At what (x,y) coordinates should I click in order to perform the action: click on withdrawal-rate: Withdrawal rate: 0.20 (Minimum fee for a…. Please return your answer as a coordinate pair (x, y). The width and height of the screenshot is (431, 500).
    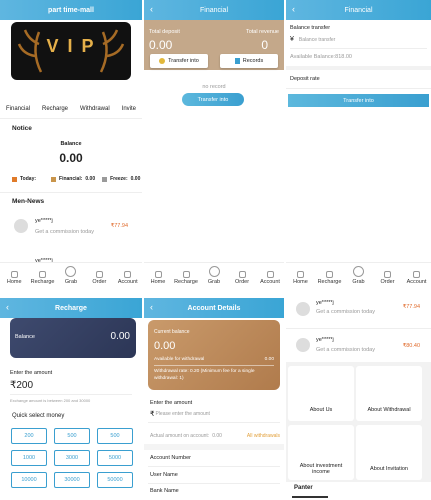
    Looking at the image, I should click on (204, 375).